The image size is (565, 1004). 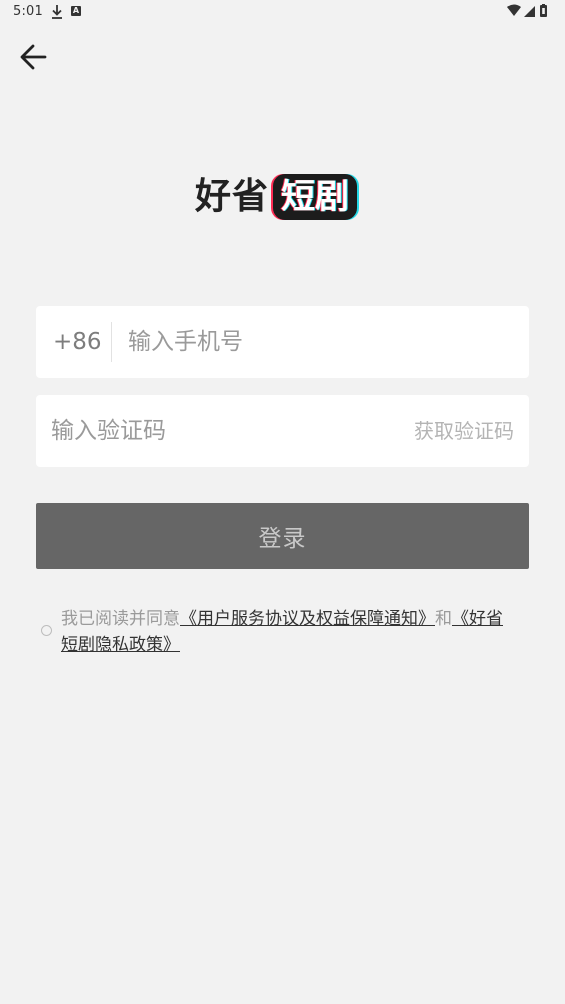 I want to click on agreement-checkbox, so click(x=46, y=630).